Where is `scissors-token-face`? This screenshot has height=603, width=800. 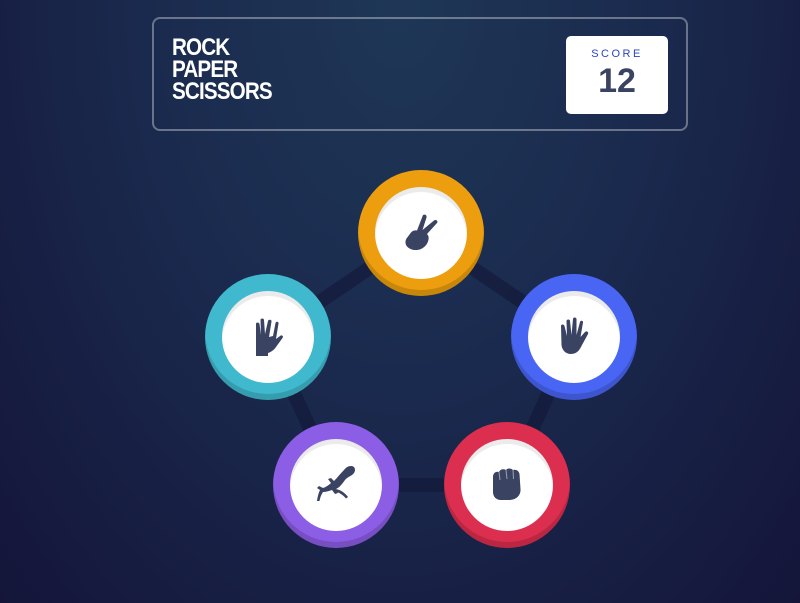 scissors-token-face is located at coordinates (421, 233).